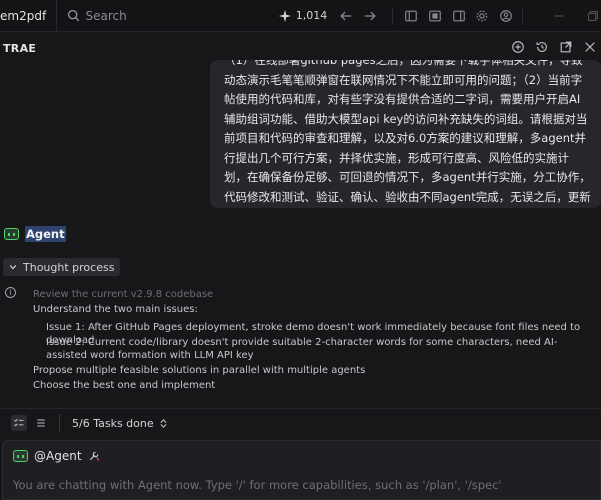 The height and width of the screenshot is (500, 601). I want to click on thought-line: Choose the best one and implement, so click(124, 385).